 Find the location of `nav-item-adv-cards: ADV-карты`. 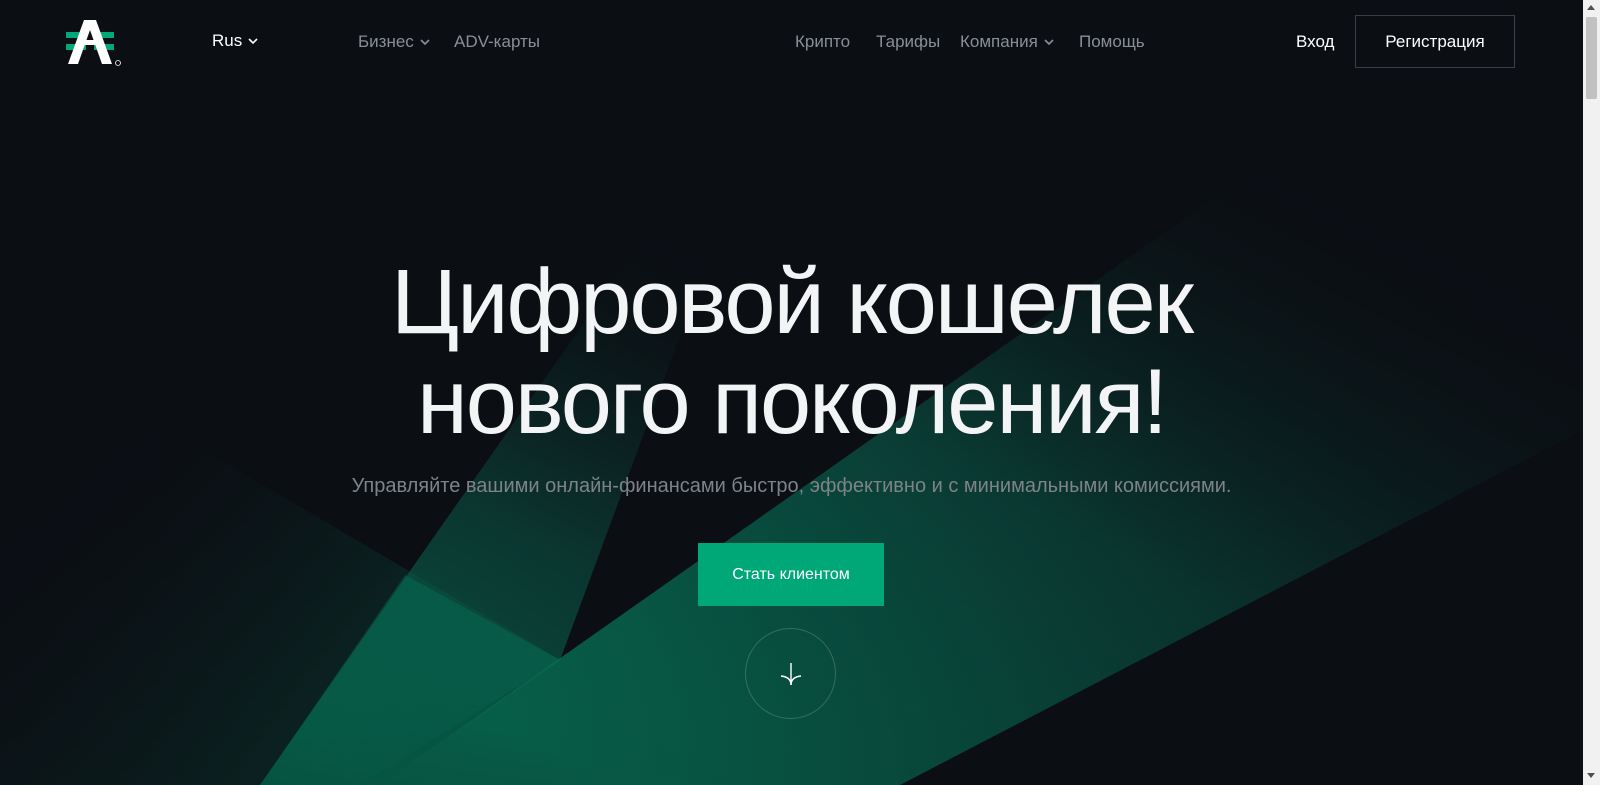

nav-item-adv-cards: ADV-карты is located at coordinates (497, 42).